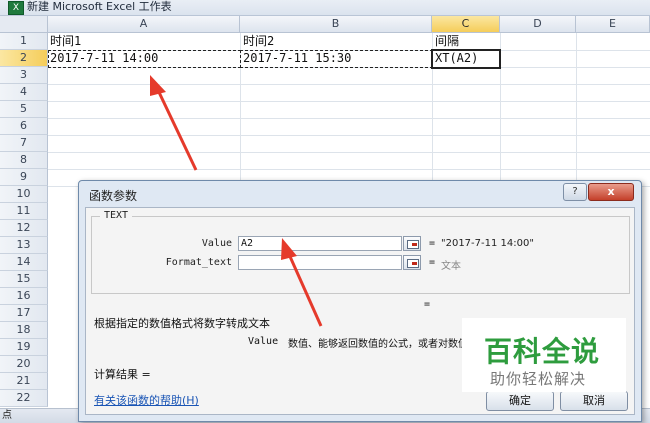  I want to click on cell-c1: 间隔, so click(466, 41).